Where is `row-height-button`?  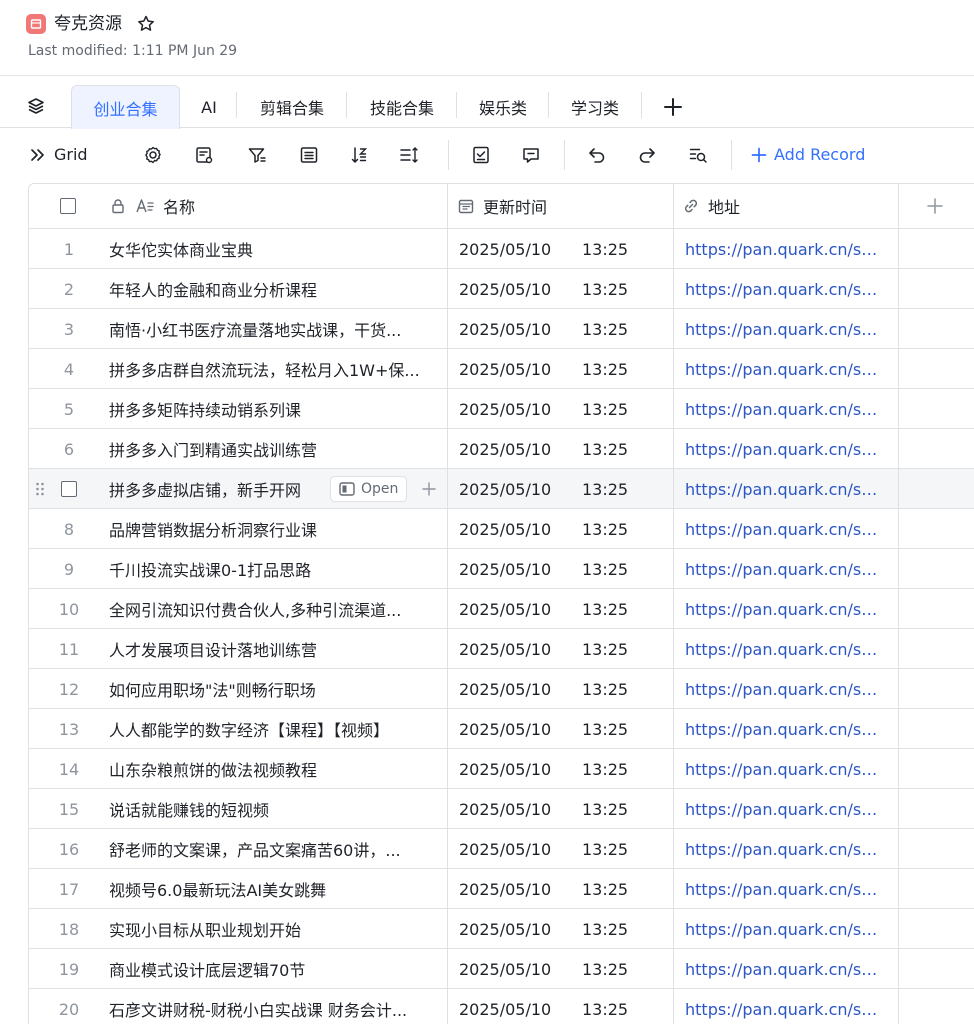 row-height-button is located at coordinates (409, 155).